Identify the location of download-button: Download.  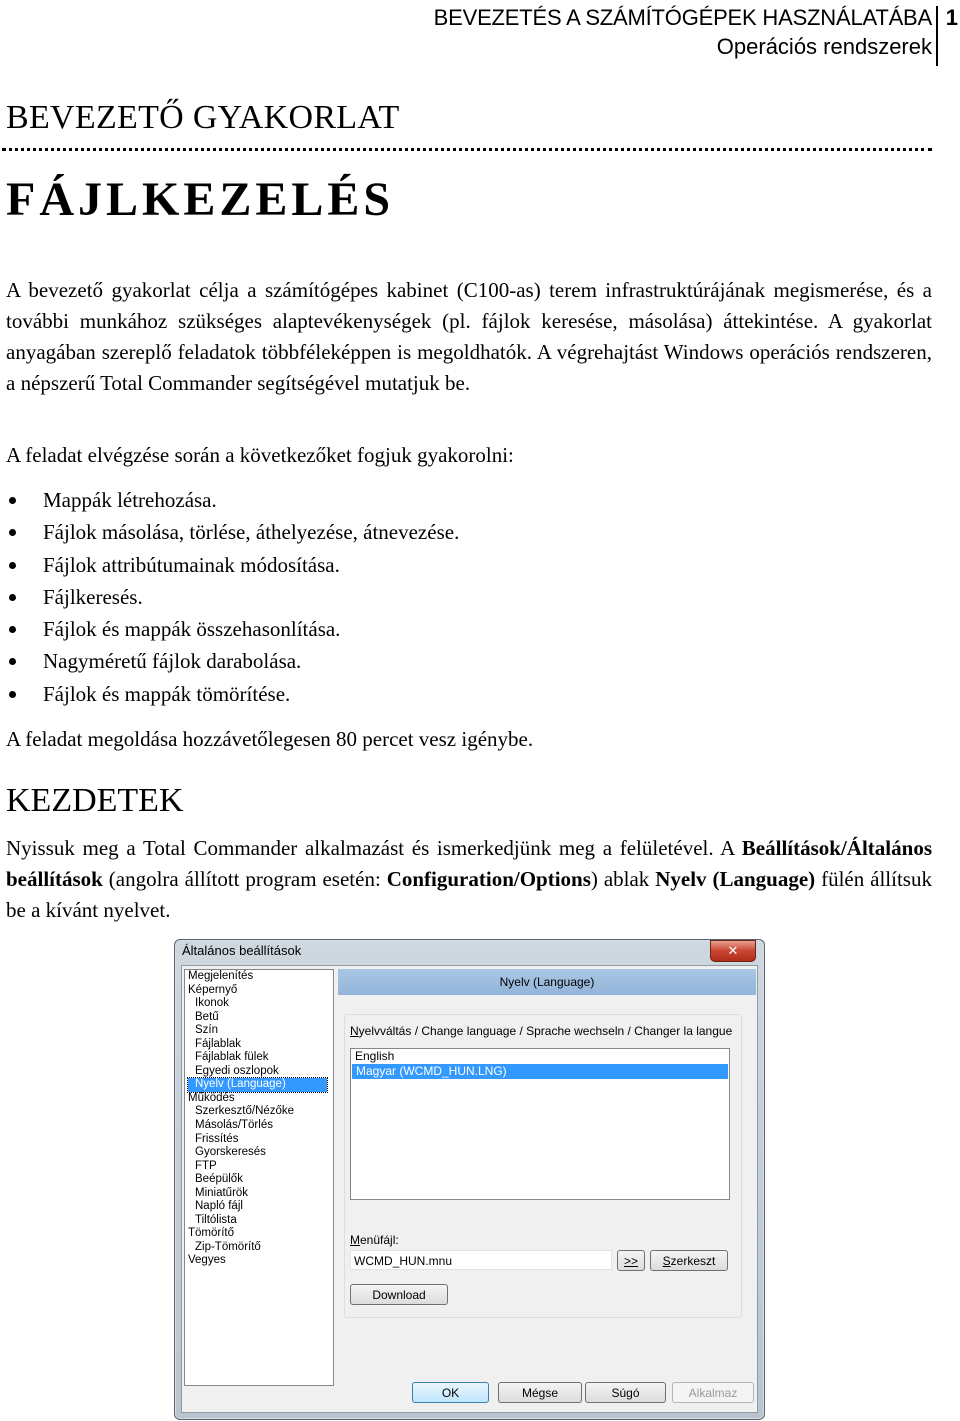
(399, 1294).